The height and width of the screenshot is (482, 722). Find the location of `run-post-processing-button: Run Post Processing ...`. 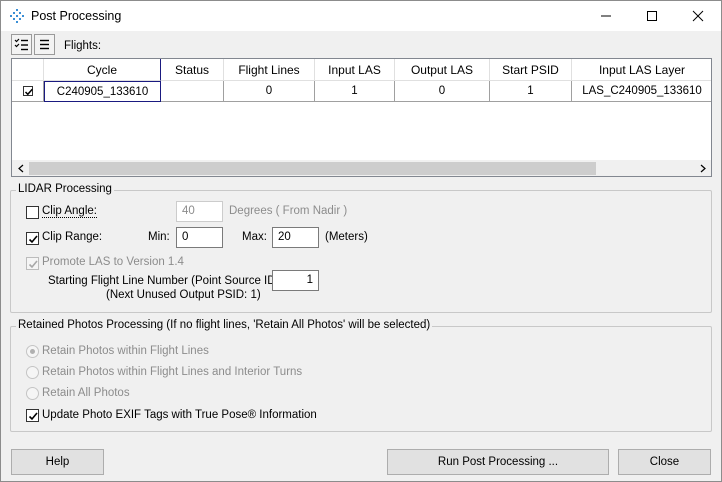

run-post-processing-button: Run Post Processing ... is located at coordinates (498, 462).